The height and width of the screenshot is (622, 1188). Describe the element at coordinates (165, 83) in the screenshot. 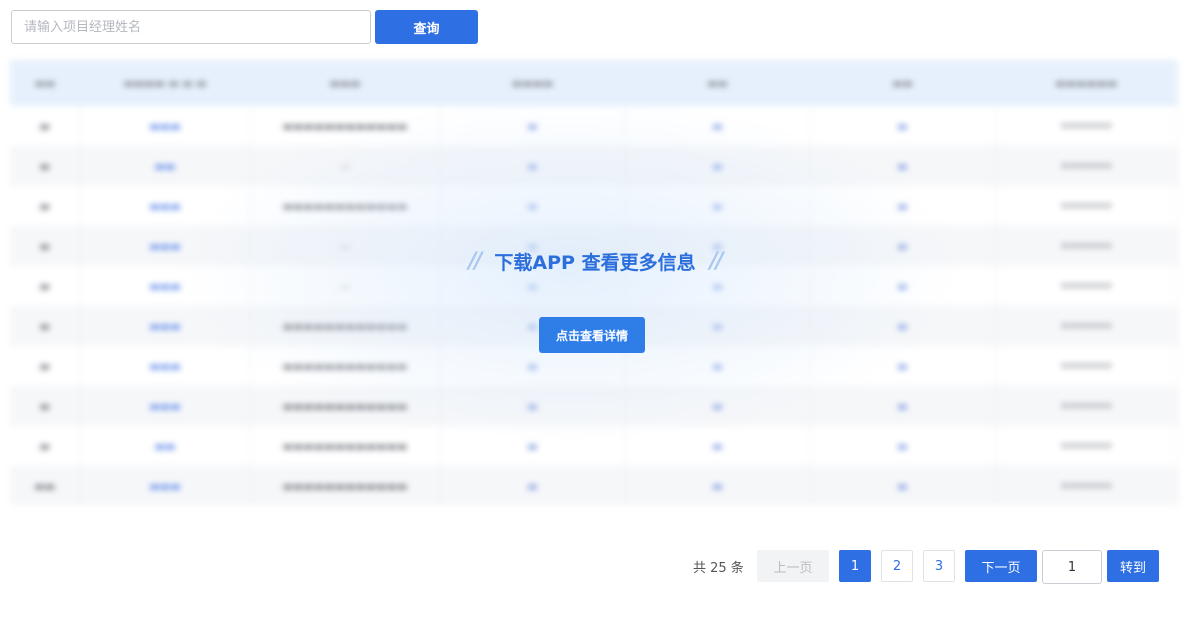

I see `table-header-cell: ▬▬▬▬ ▬ ▬ ▬` at that location.